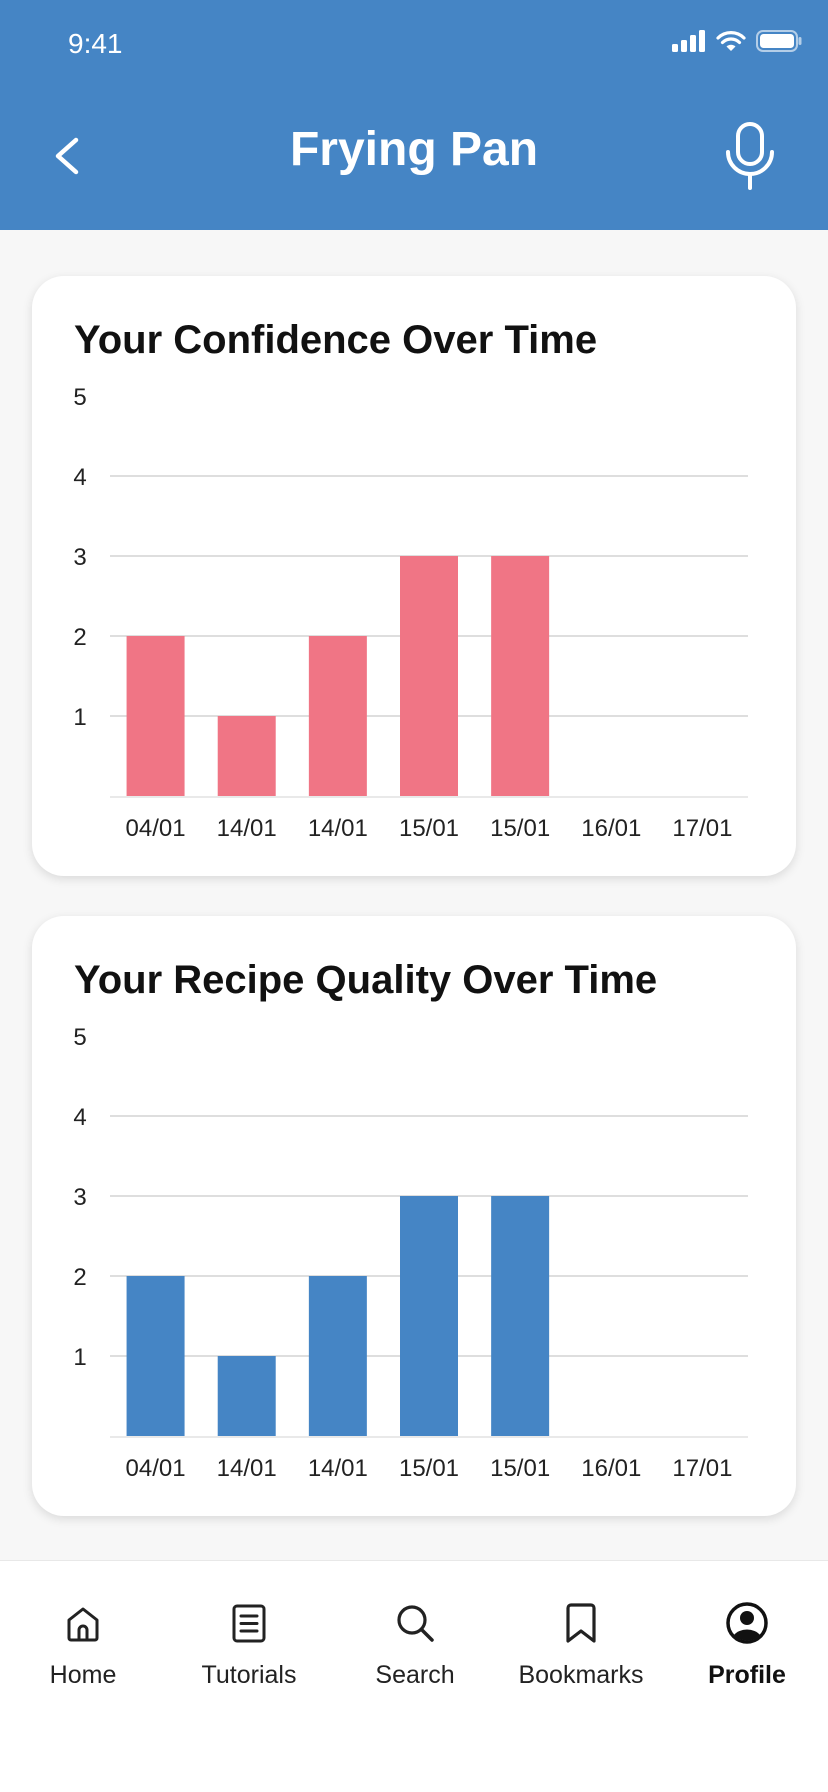 The image size is (828, 1792). I want to click on app-header: 9:41 Frying Pan, so click(414, 115).